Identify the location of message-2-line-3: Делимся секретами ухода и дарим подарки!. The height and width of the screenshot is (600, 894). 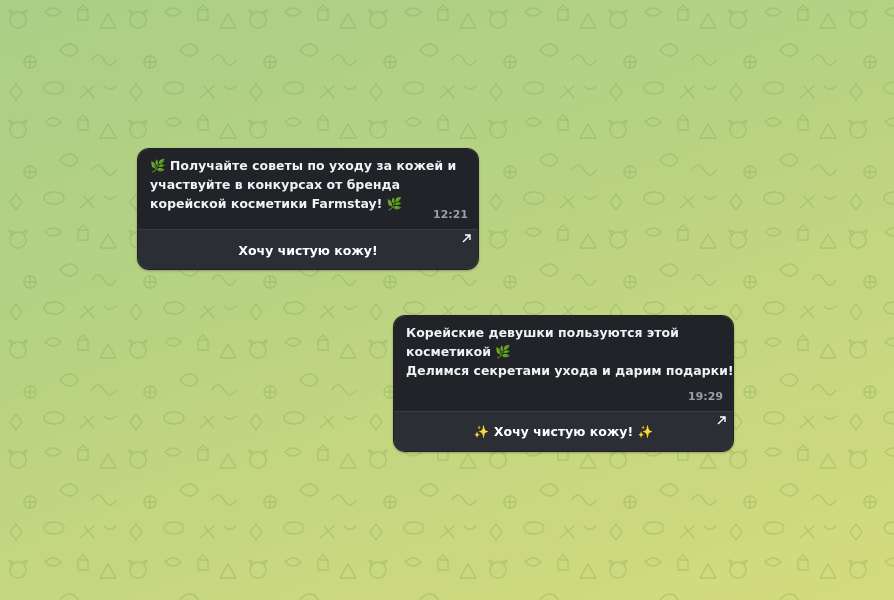
(570, 370).